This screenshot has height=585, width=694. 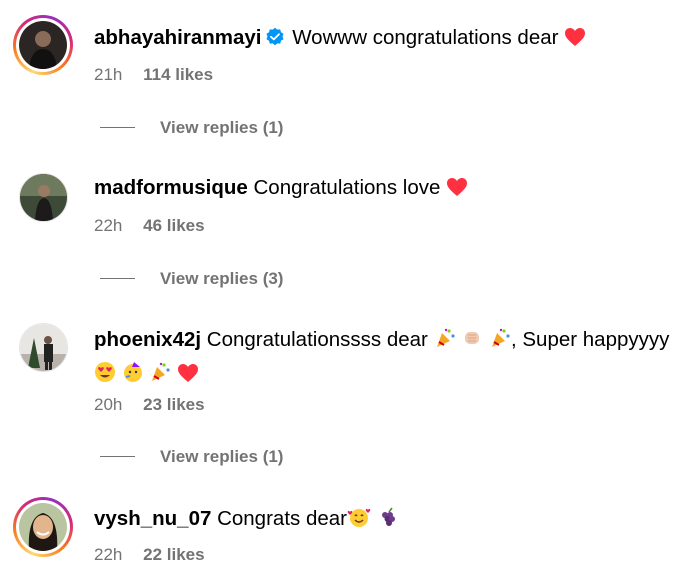 What do you see at coordinates (152, 518) in the screenshot?
I see `comment-username: vysh_nu_07` at bounding box center [152, 518].